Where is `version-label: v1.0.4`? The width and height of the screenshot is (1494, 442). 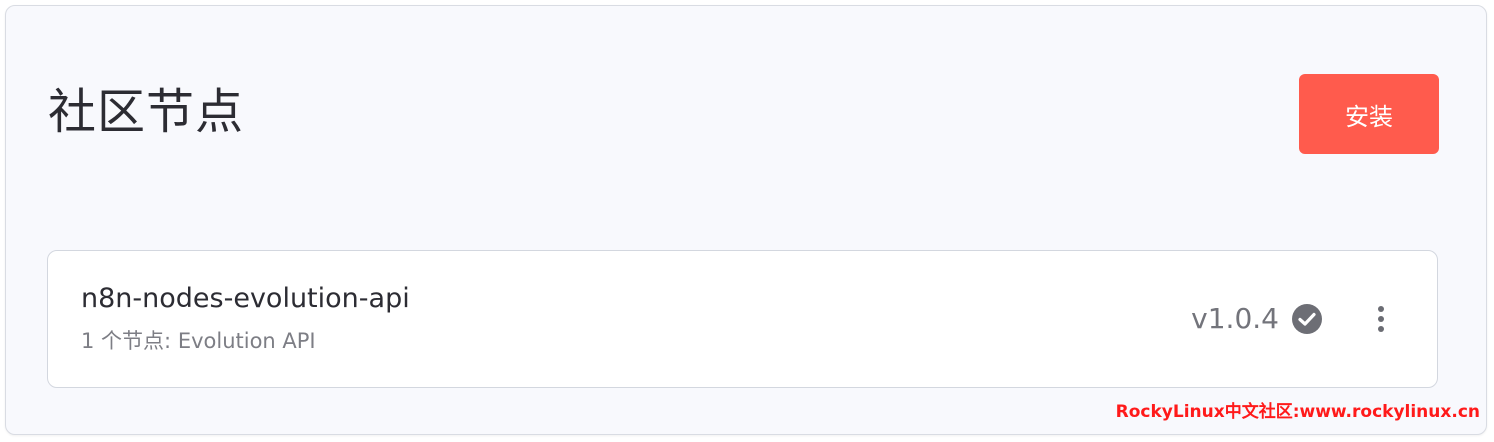 version-label: v1.0.4 is located at coordinates (1235, 318).